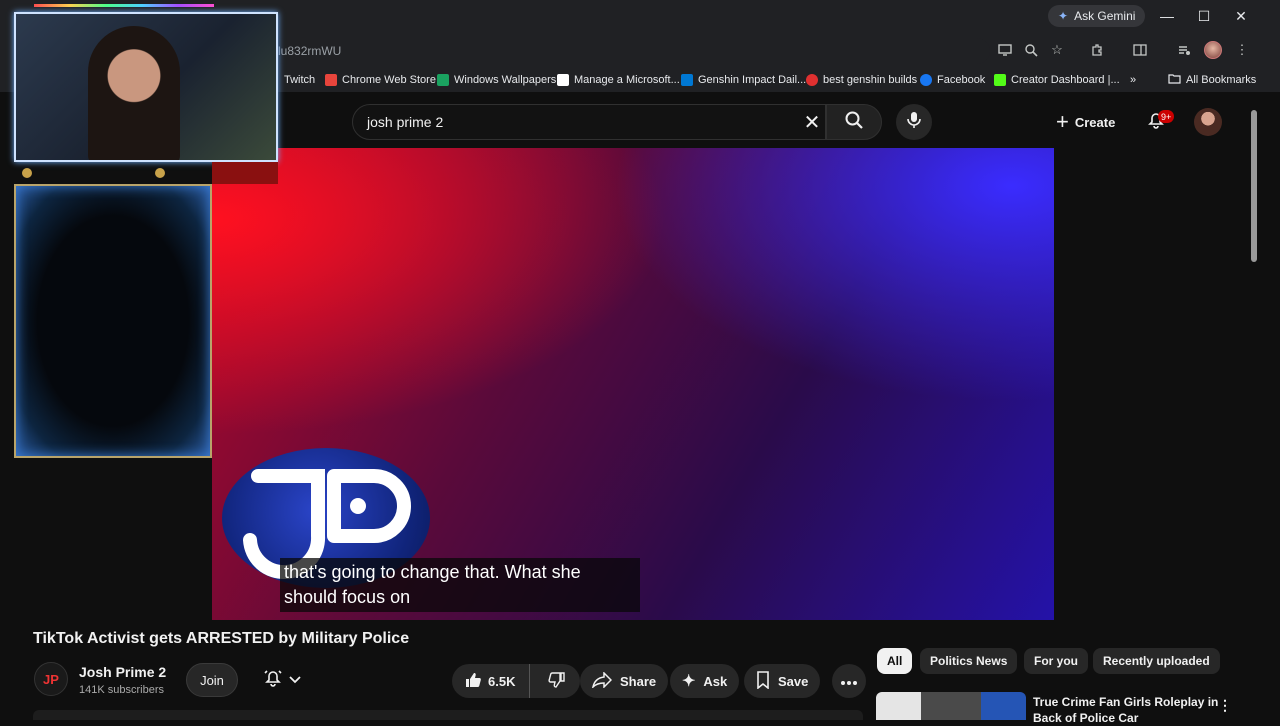 This screenshot has height=726, width=1280. I want to click on webcam-person, so click(134, 93).